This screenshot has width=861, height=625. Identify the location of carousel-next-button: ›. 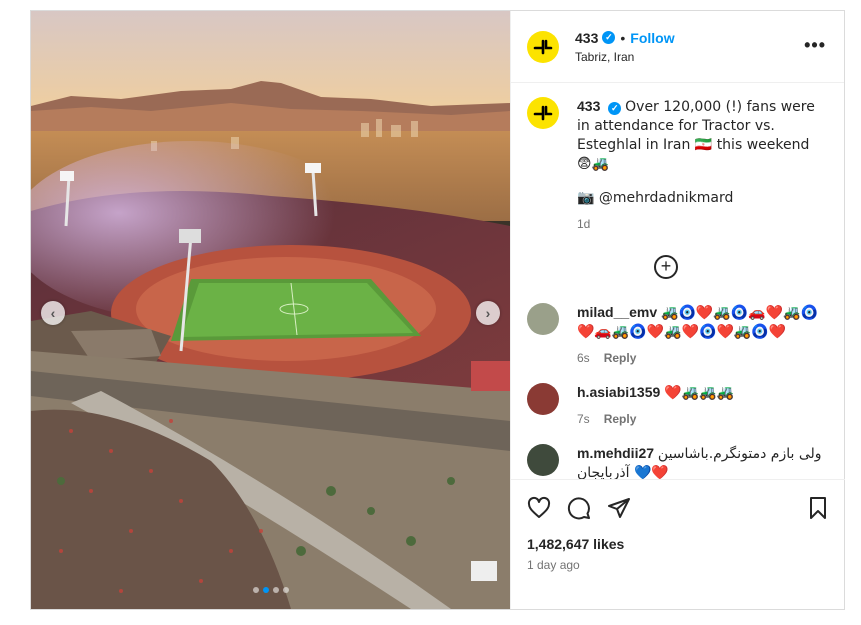
(488, 313).